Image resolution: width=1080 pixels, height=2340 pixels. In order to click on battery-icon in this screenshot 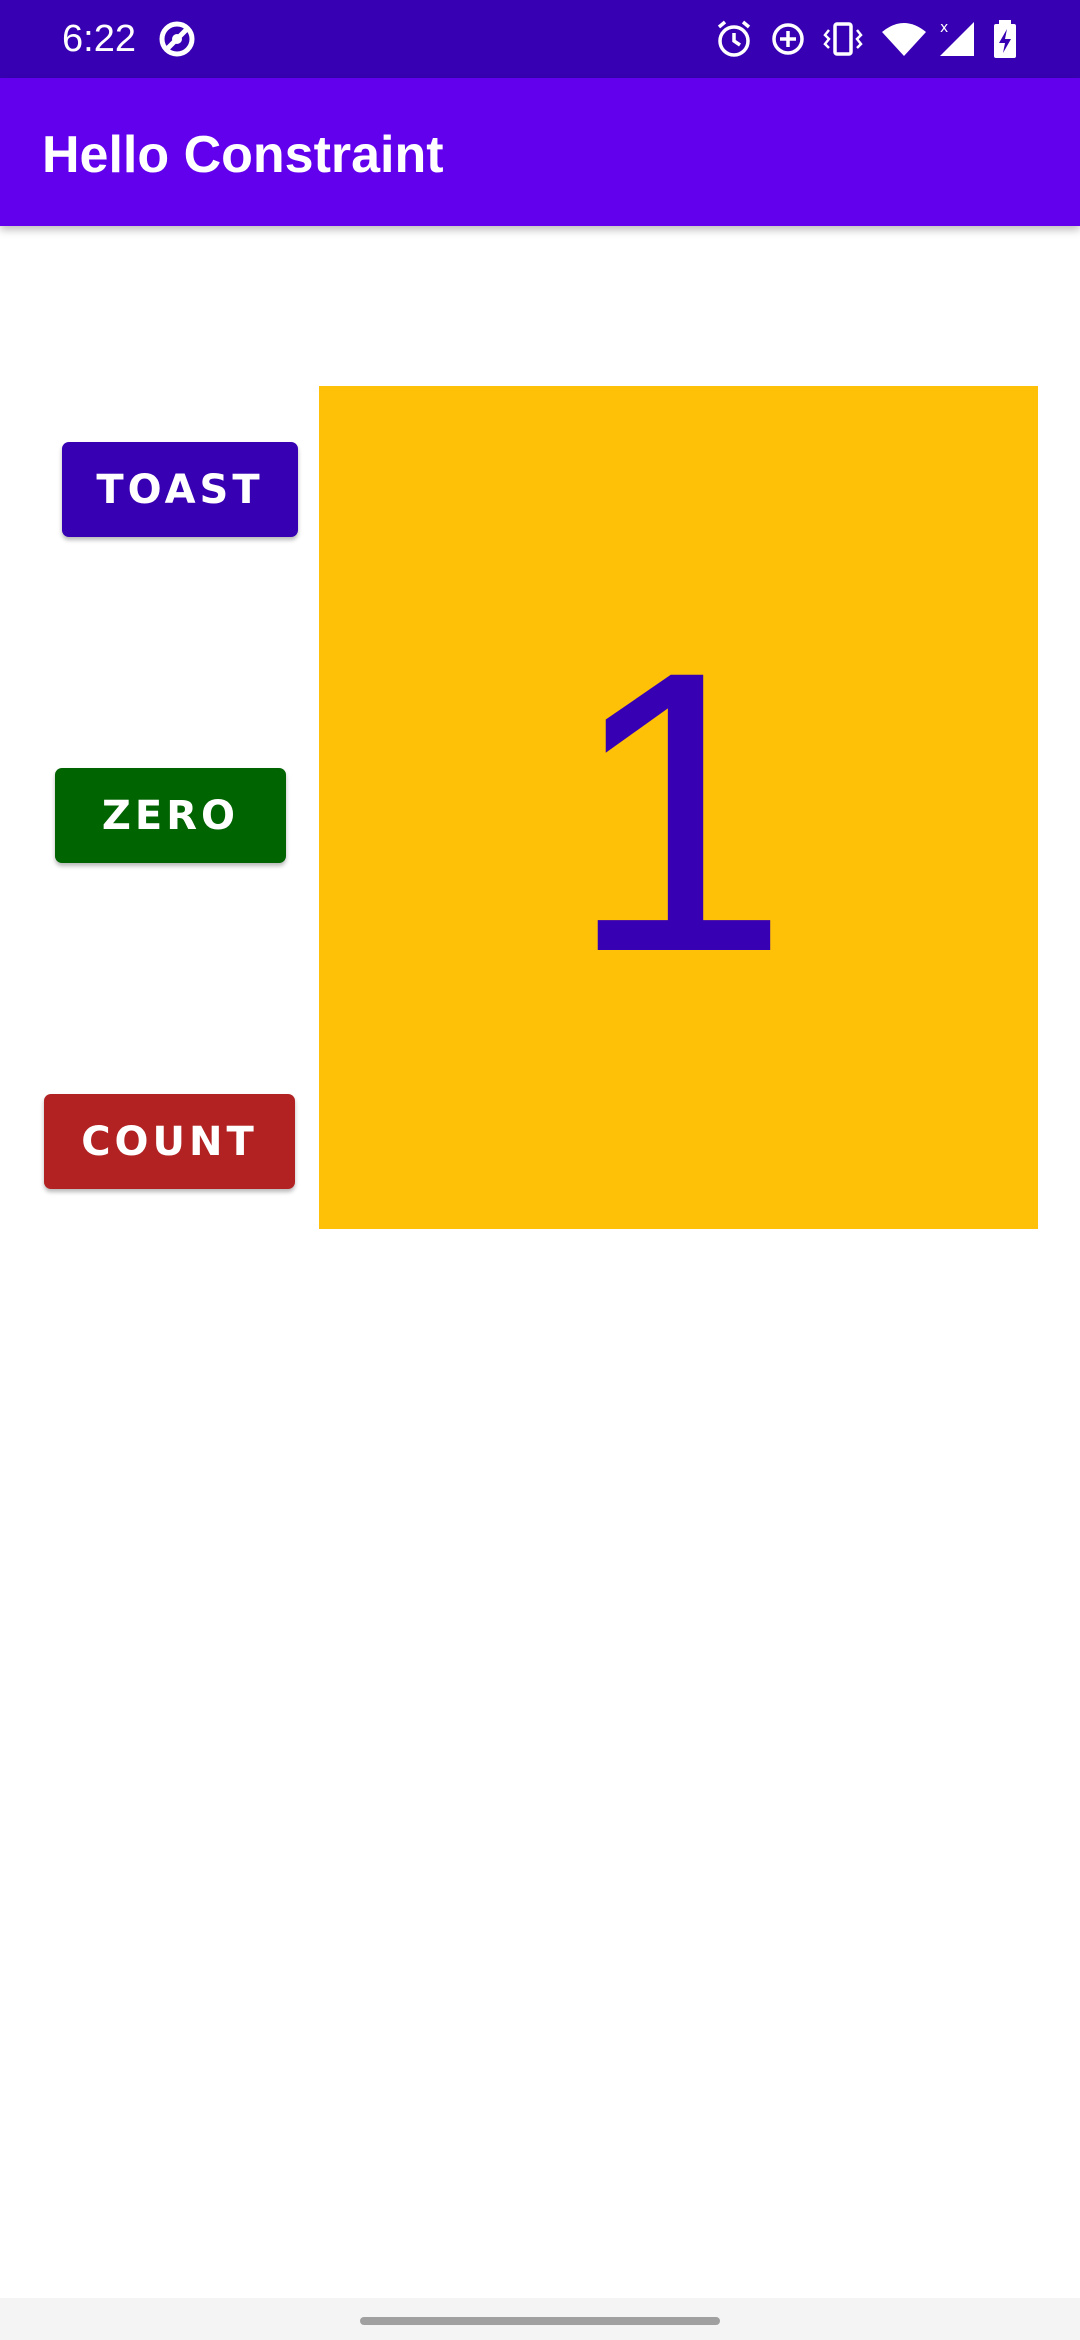, I will do `click(1005, 39)`.